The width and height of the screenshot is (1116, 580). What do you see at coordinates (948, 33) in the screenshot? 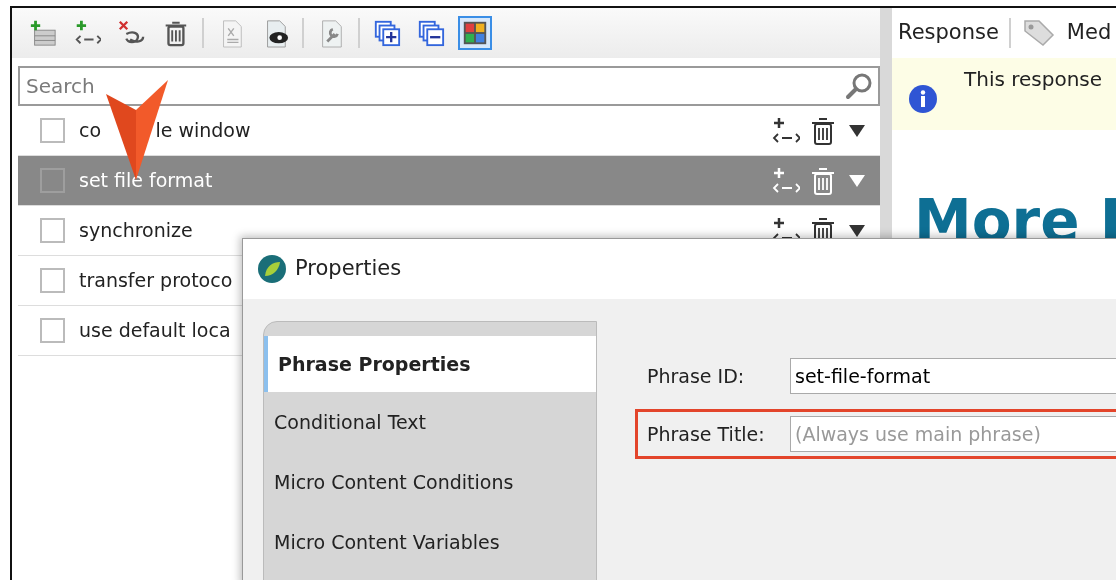
I see `panel-tab: Response` at bounding box center [948, 33].